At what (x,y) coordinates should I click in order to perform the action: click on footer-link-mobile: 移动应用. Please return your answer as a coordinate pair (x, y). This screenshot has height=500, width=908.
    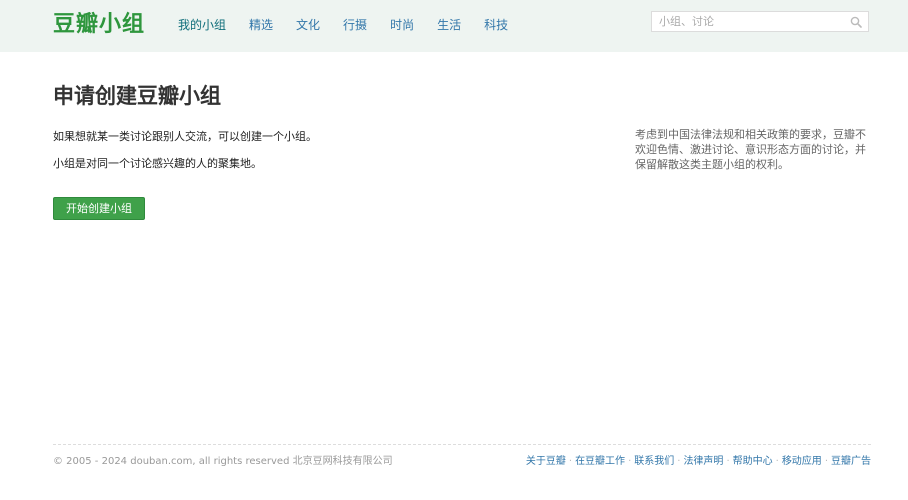
    Looking at the image, I should click on (802, 461).